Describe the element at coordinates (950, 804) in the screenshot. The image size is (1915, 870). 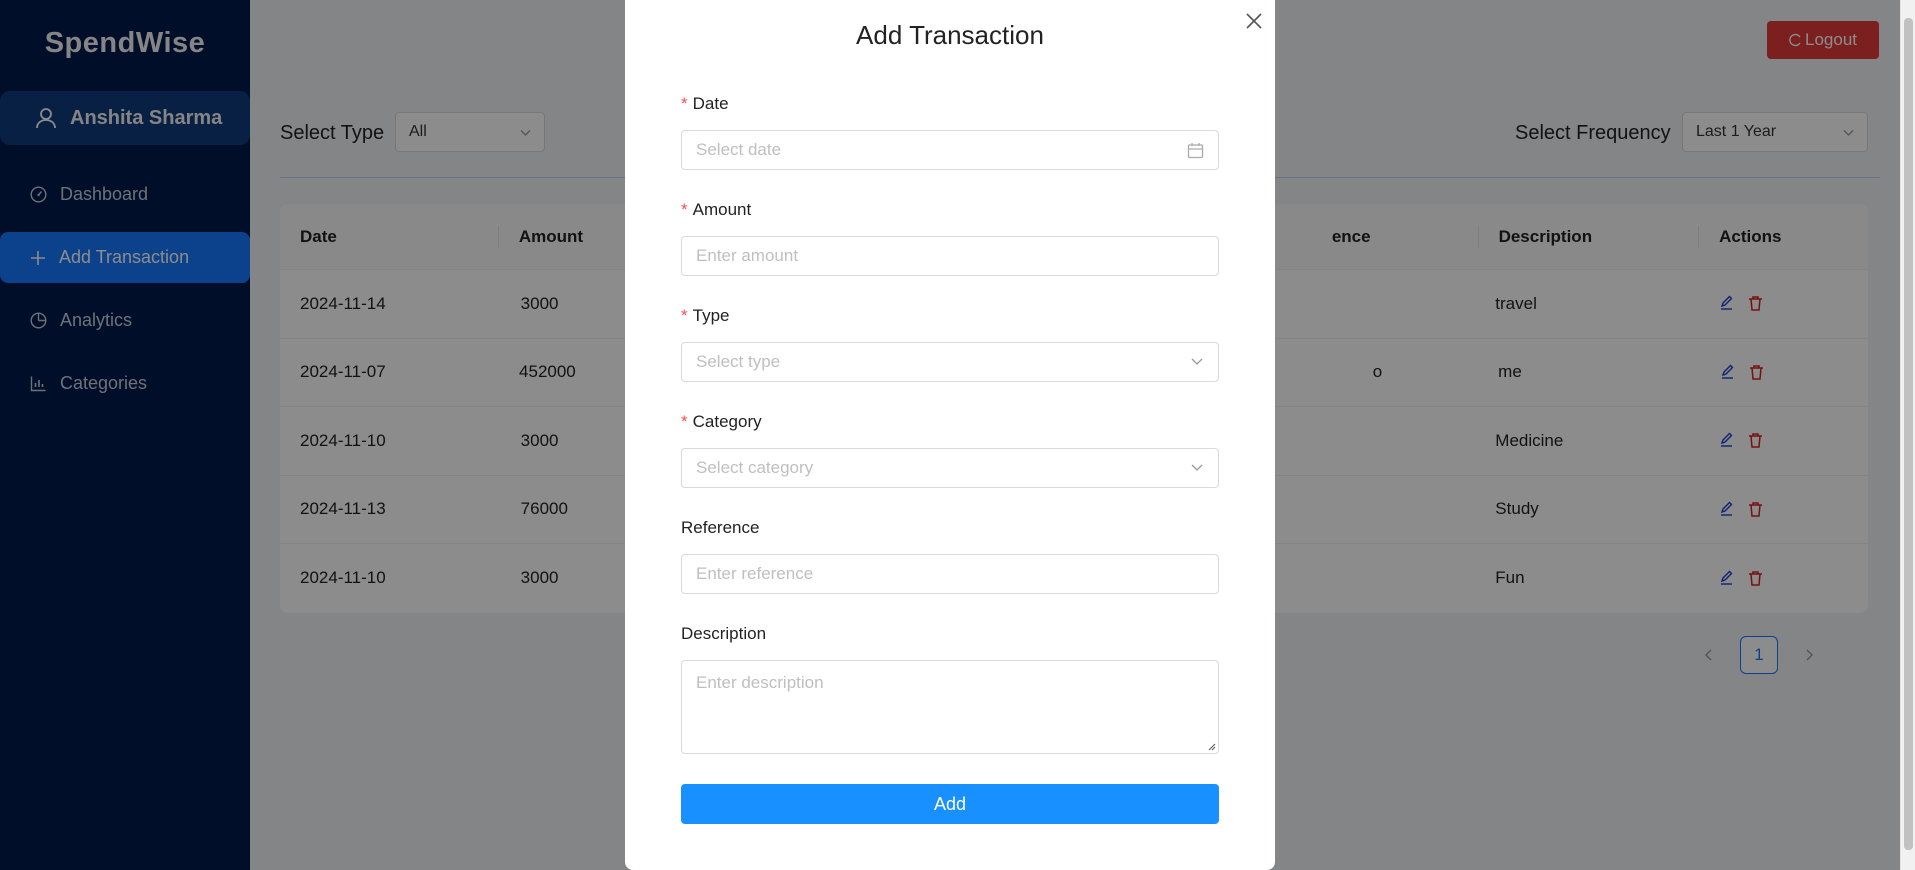
I see `add-button: Add` at that location.